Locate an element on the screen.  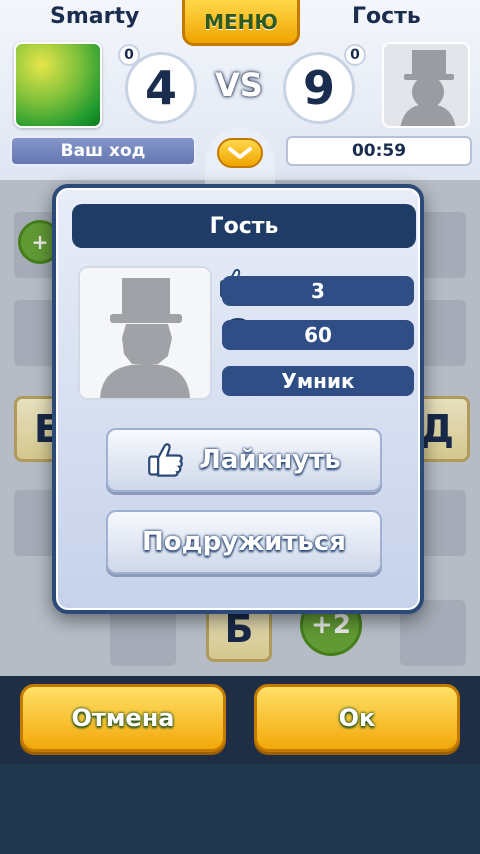
menu-button: МЕНЮ is located at coordinates (241, 23).